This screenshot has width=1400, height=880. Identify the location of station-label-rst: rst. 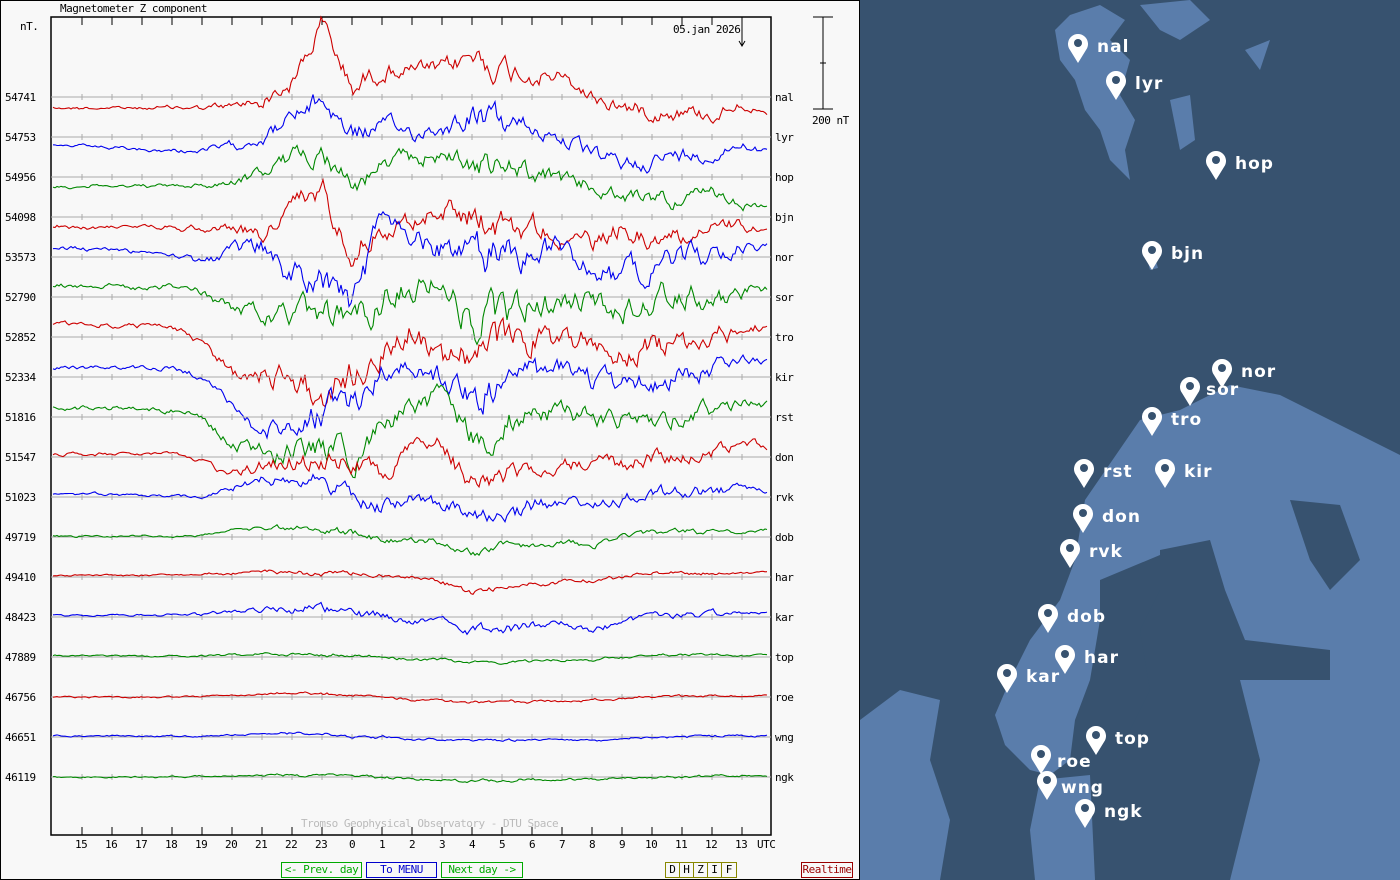
(784, 417).